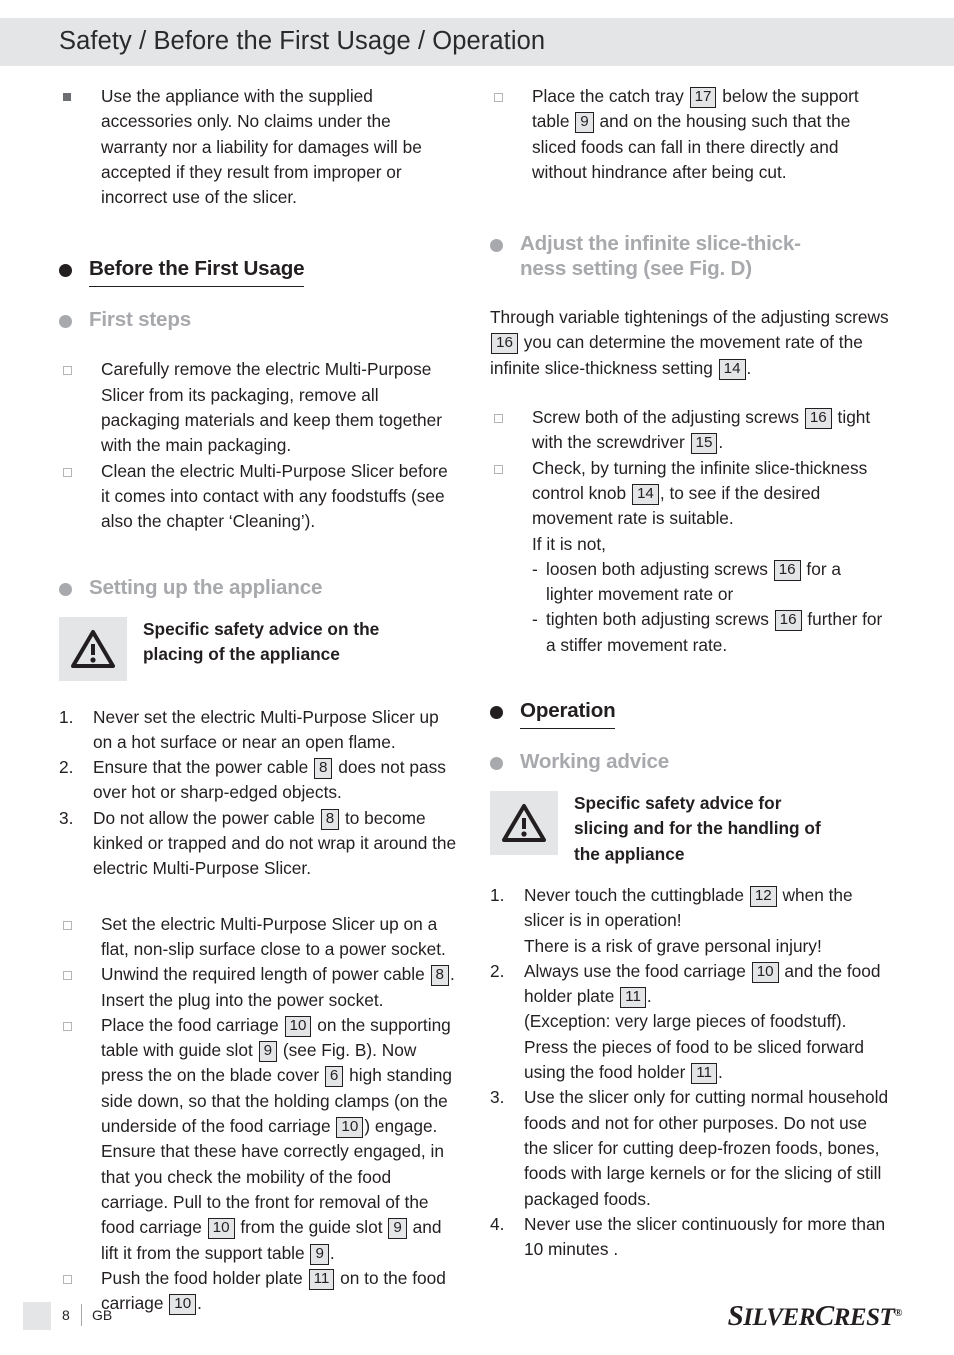 The image size is (954, 1355). Describe the element at coordinates (241, 653) in the screenshot. I see `warning-line-2: placing of the appliance` at that location.